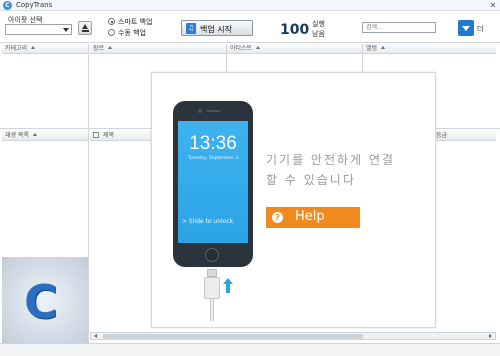 Image resolution: width=500 pixels, height=356 pixels. Describe the element at coordinates (158, 49) in the screenshot. I see `genre-column-header: 장르` at that location.